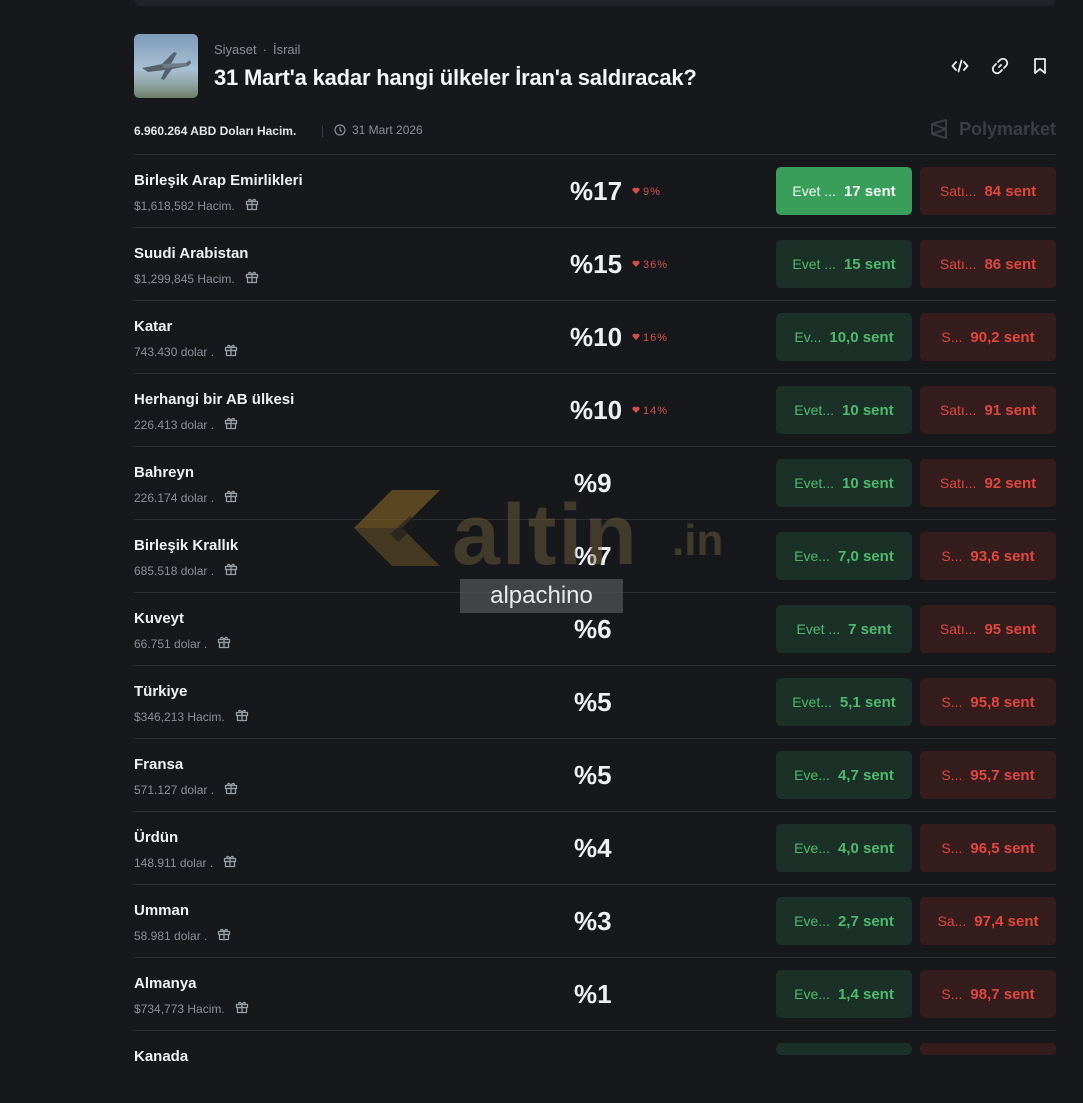 This screenshot has height=1103, width=1083. I want to click on link-icon, so click(1000, 66).